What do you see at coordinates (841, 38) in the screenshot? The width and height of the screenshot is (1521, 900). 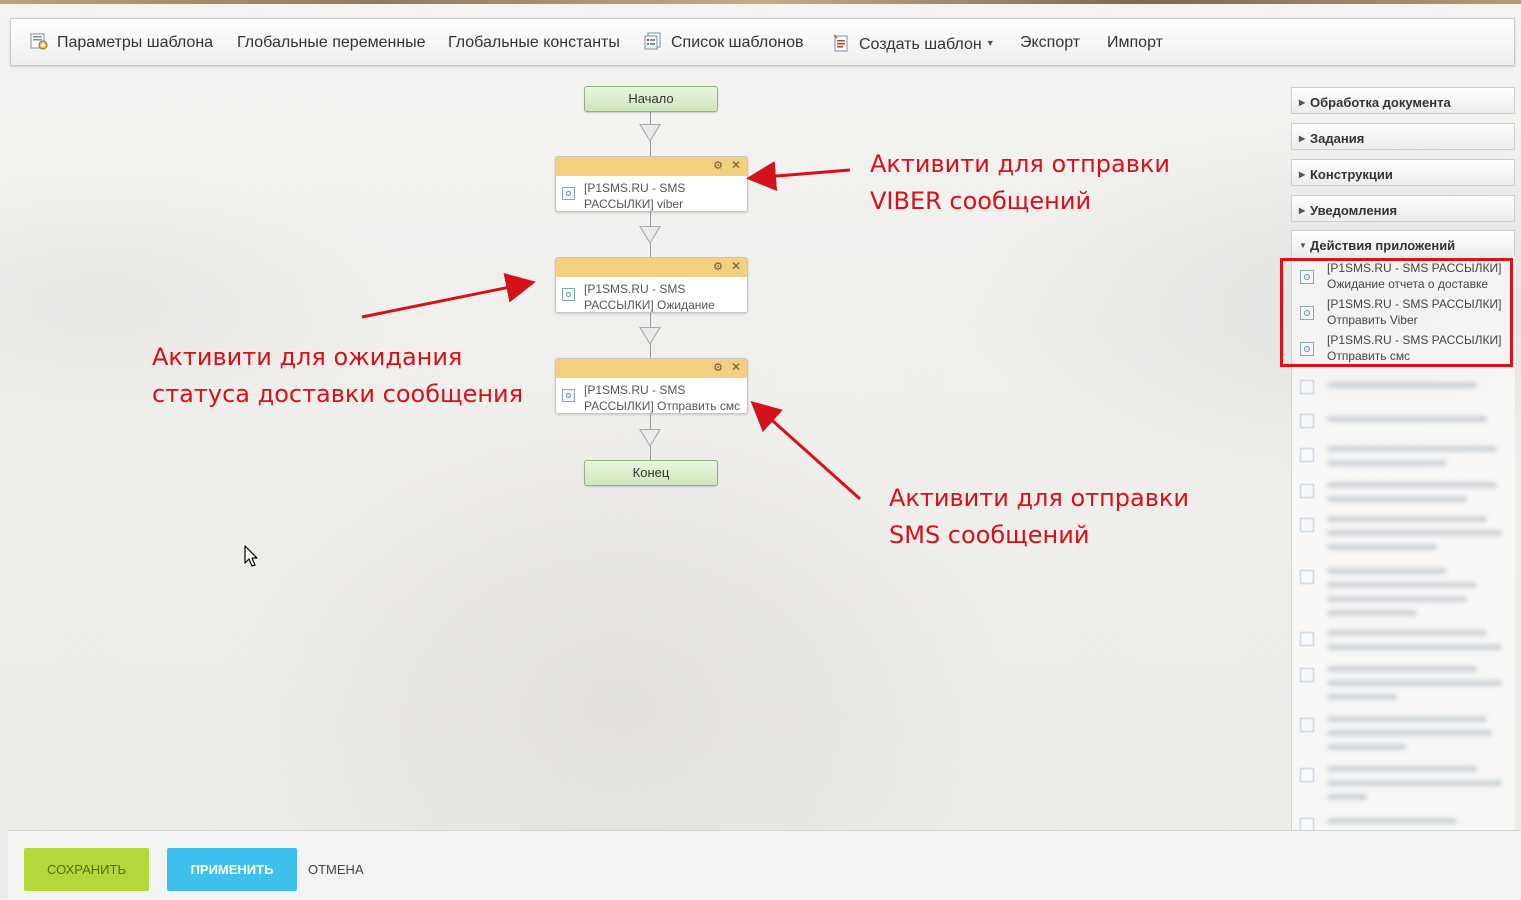 I see `create-template-icon` at bounding box center [841, 38].